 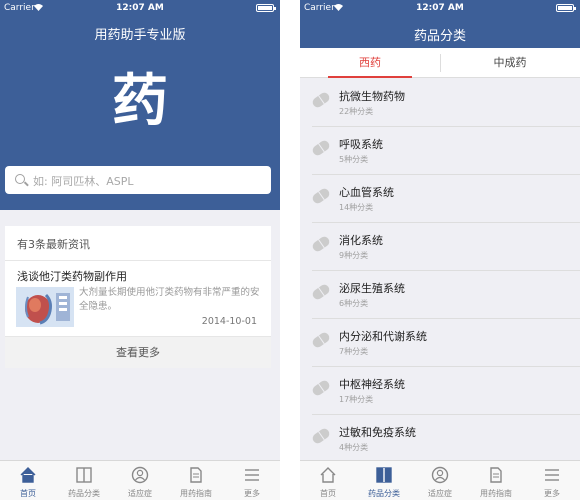 I want to click on category-name: 抗微生物药物, so click(x=372, y=96).